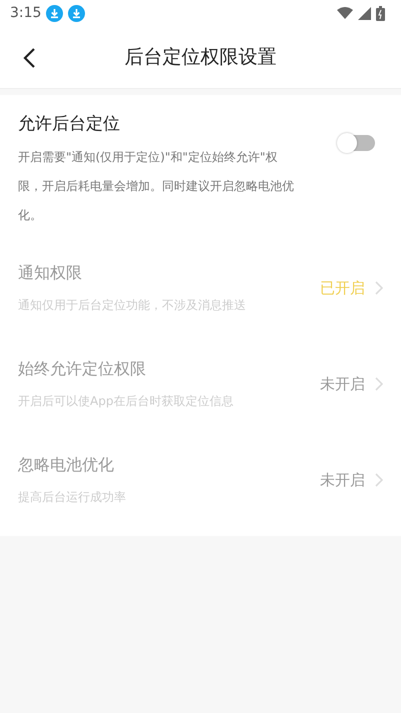  What do you see at coordinates (380, 13) in the screenshot?
I see `battery-icon` at bounding box center [380, 13].